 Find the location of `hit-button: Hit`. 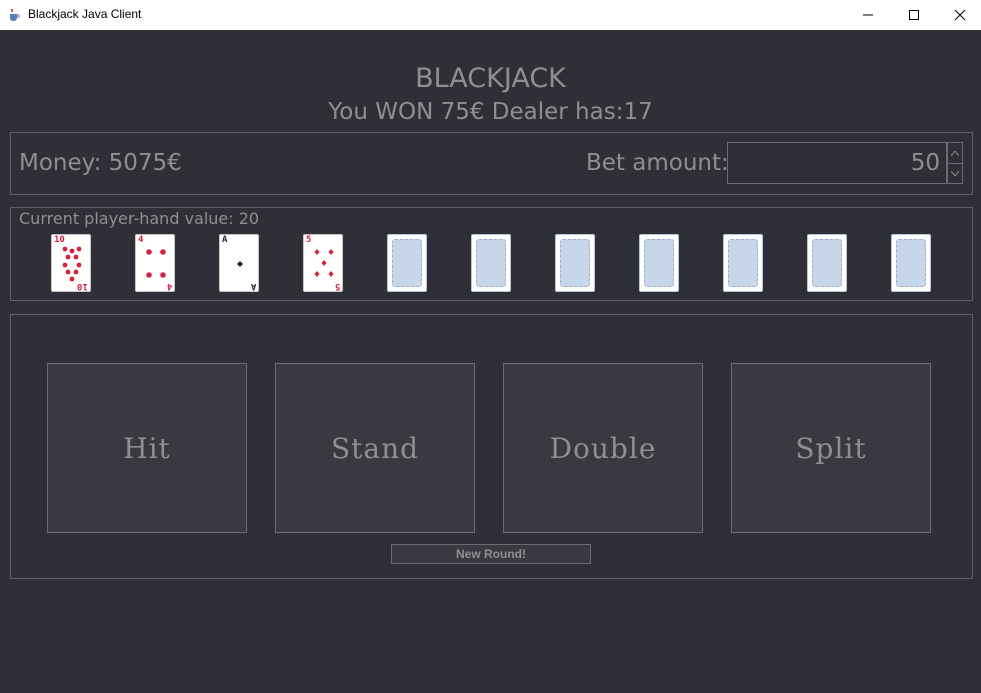

hit-button: Hit is located at coordinates (147, 448).